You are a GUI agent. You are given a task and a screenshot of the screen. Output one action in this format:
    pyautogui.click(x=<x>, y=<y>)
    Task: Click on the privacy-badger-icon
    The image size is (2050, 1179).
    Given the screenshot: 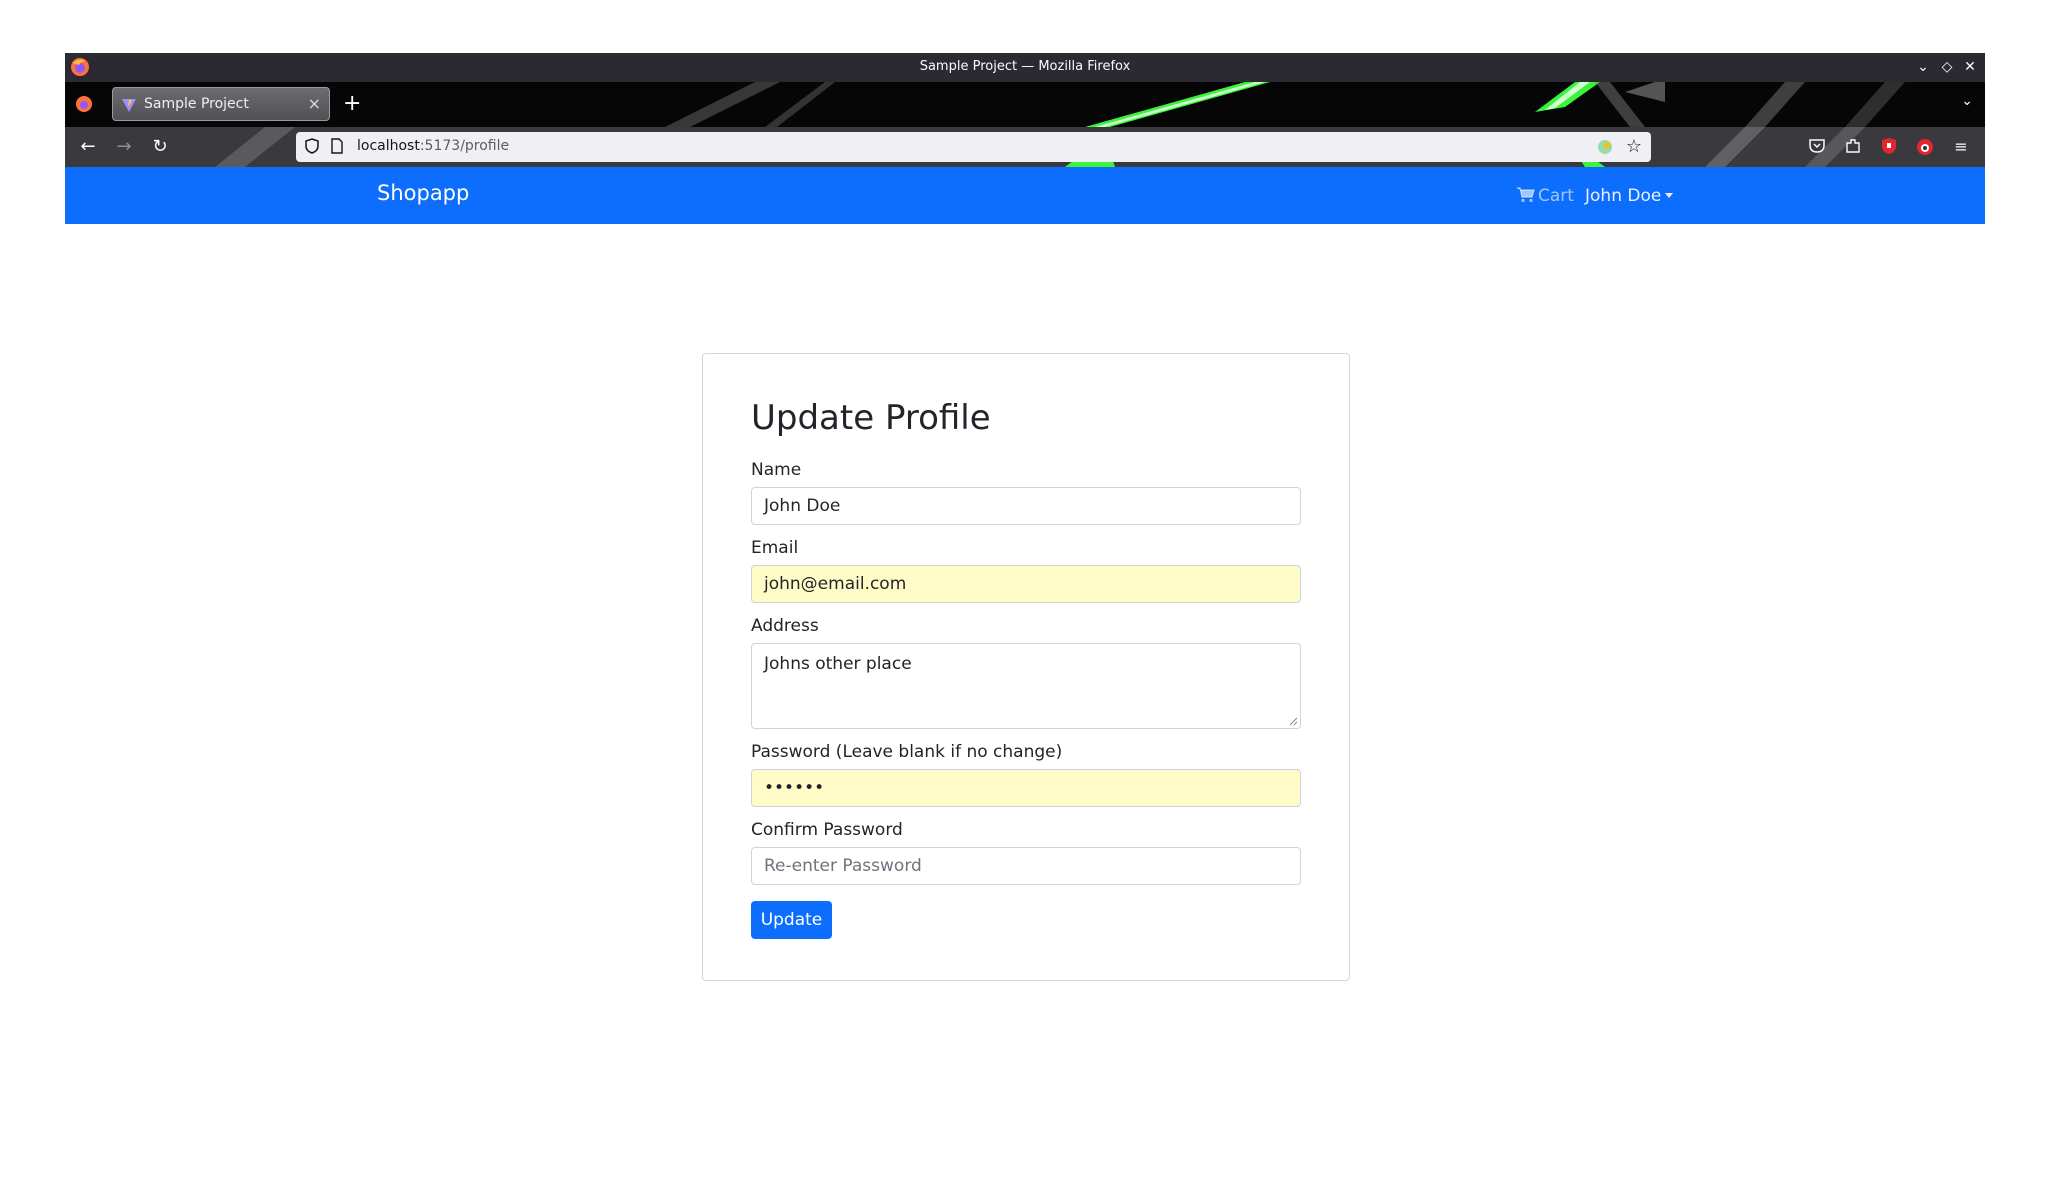 What is the action you would take?
    pyautogui.click(x=1925, y=147)
    